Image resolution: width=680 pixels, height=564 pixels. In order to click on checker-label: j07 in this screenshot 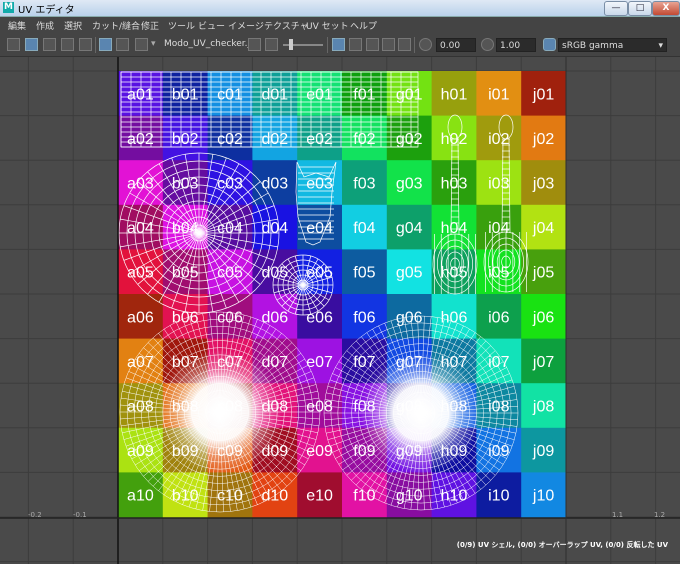, I will do `click(543, 362)`.